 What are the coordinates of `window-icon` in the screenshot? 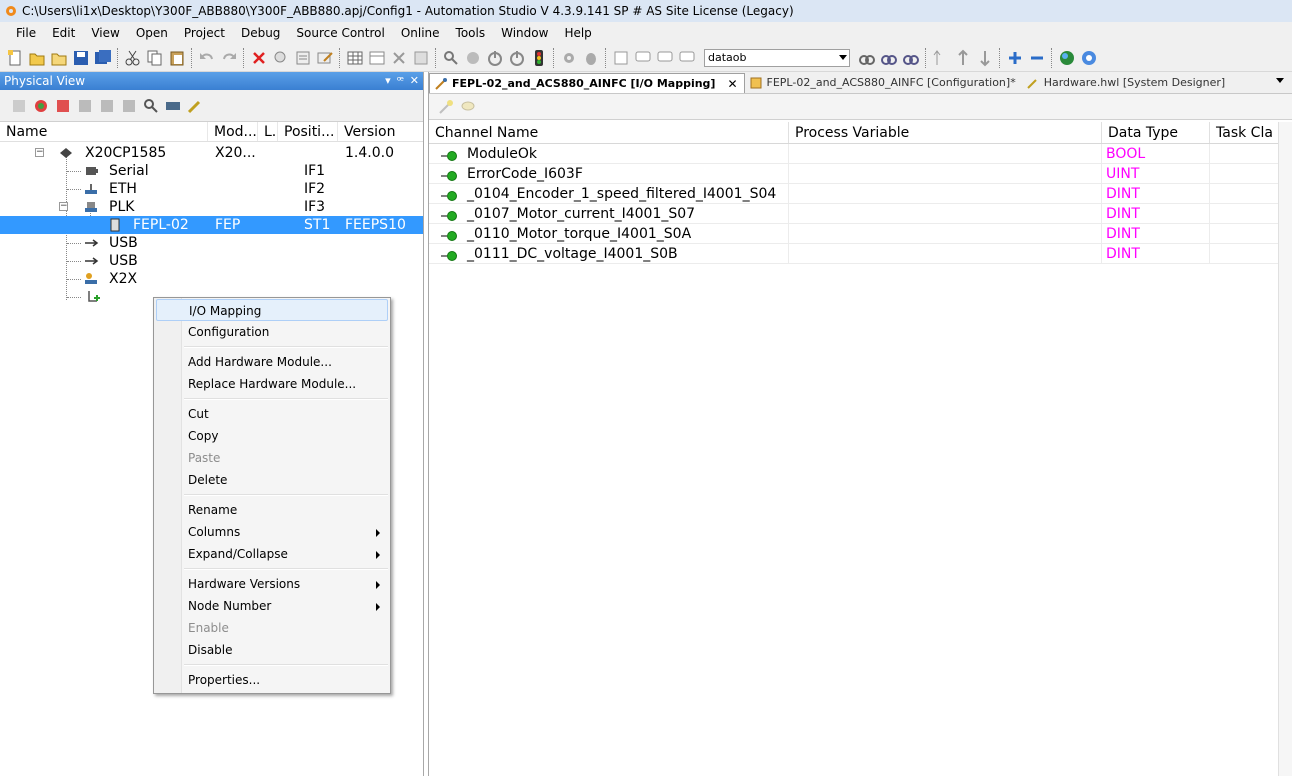 It's located at (621, 58).